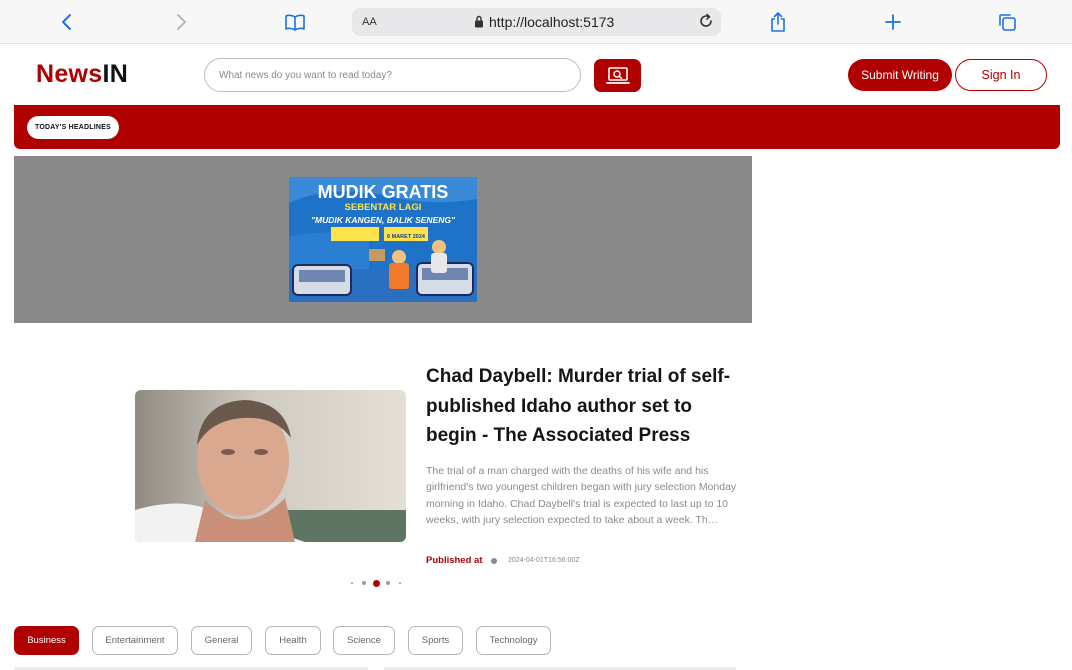 Image resolution: width=1072 pixels, height=670 pixels. I want to click on search-laptop-icon, so click(617, 75).